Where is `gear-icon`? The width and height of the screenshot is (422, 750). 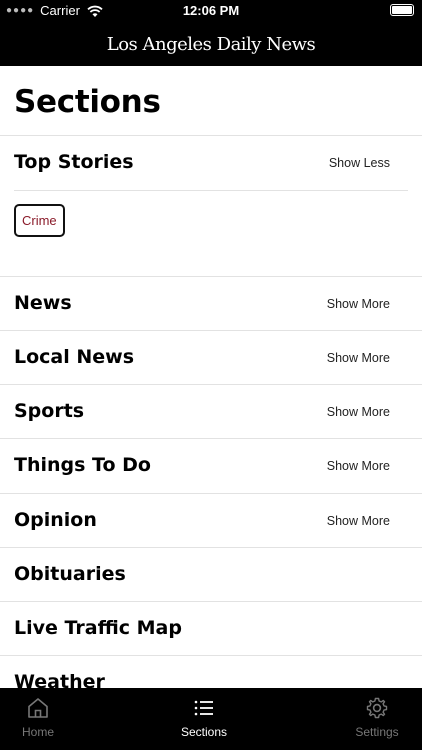
gear-icon is located at coordinates (377, 708).